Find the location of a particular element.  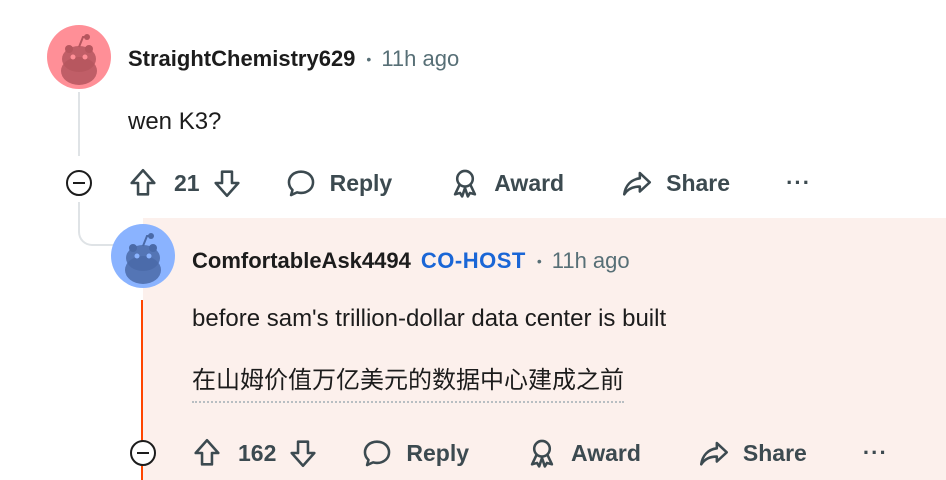

comment-meta: ComfortableAsk4494 CO-HOST • 11h ago is located at coordinates (411, 261).